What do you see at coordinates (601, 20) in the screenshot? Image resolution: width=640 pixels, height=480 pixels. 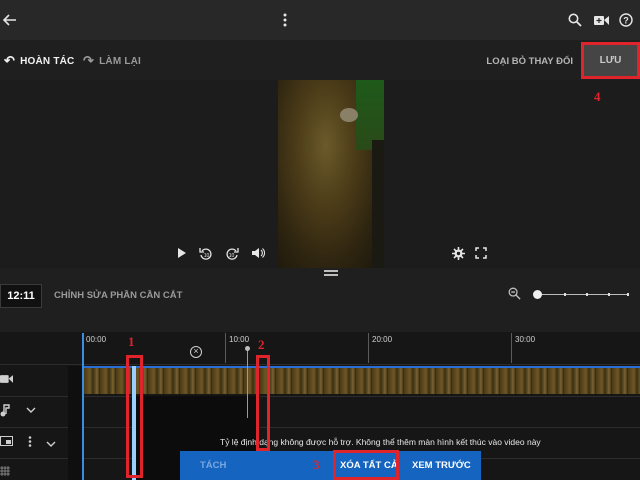 I see `video-camera-icon` at bounding box center [601, 20].